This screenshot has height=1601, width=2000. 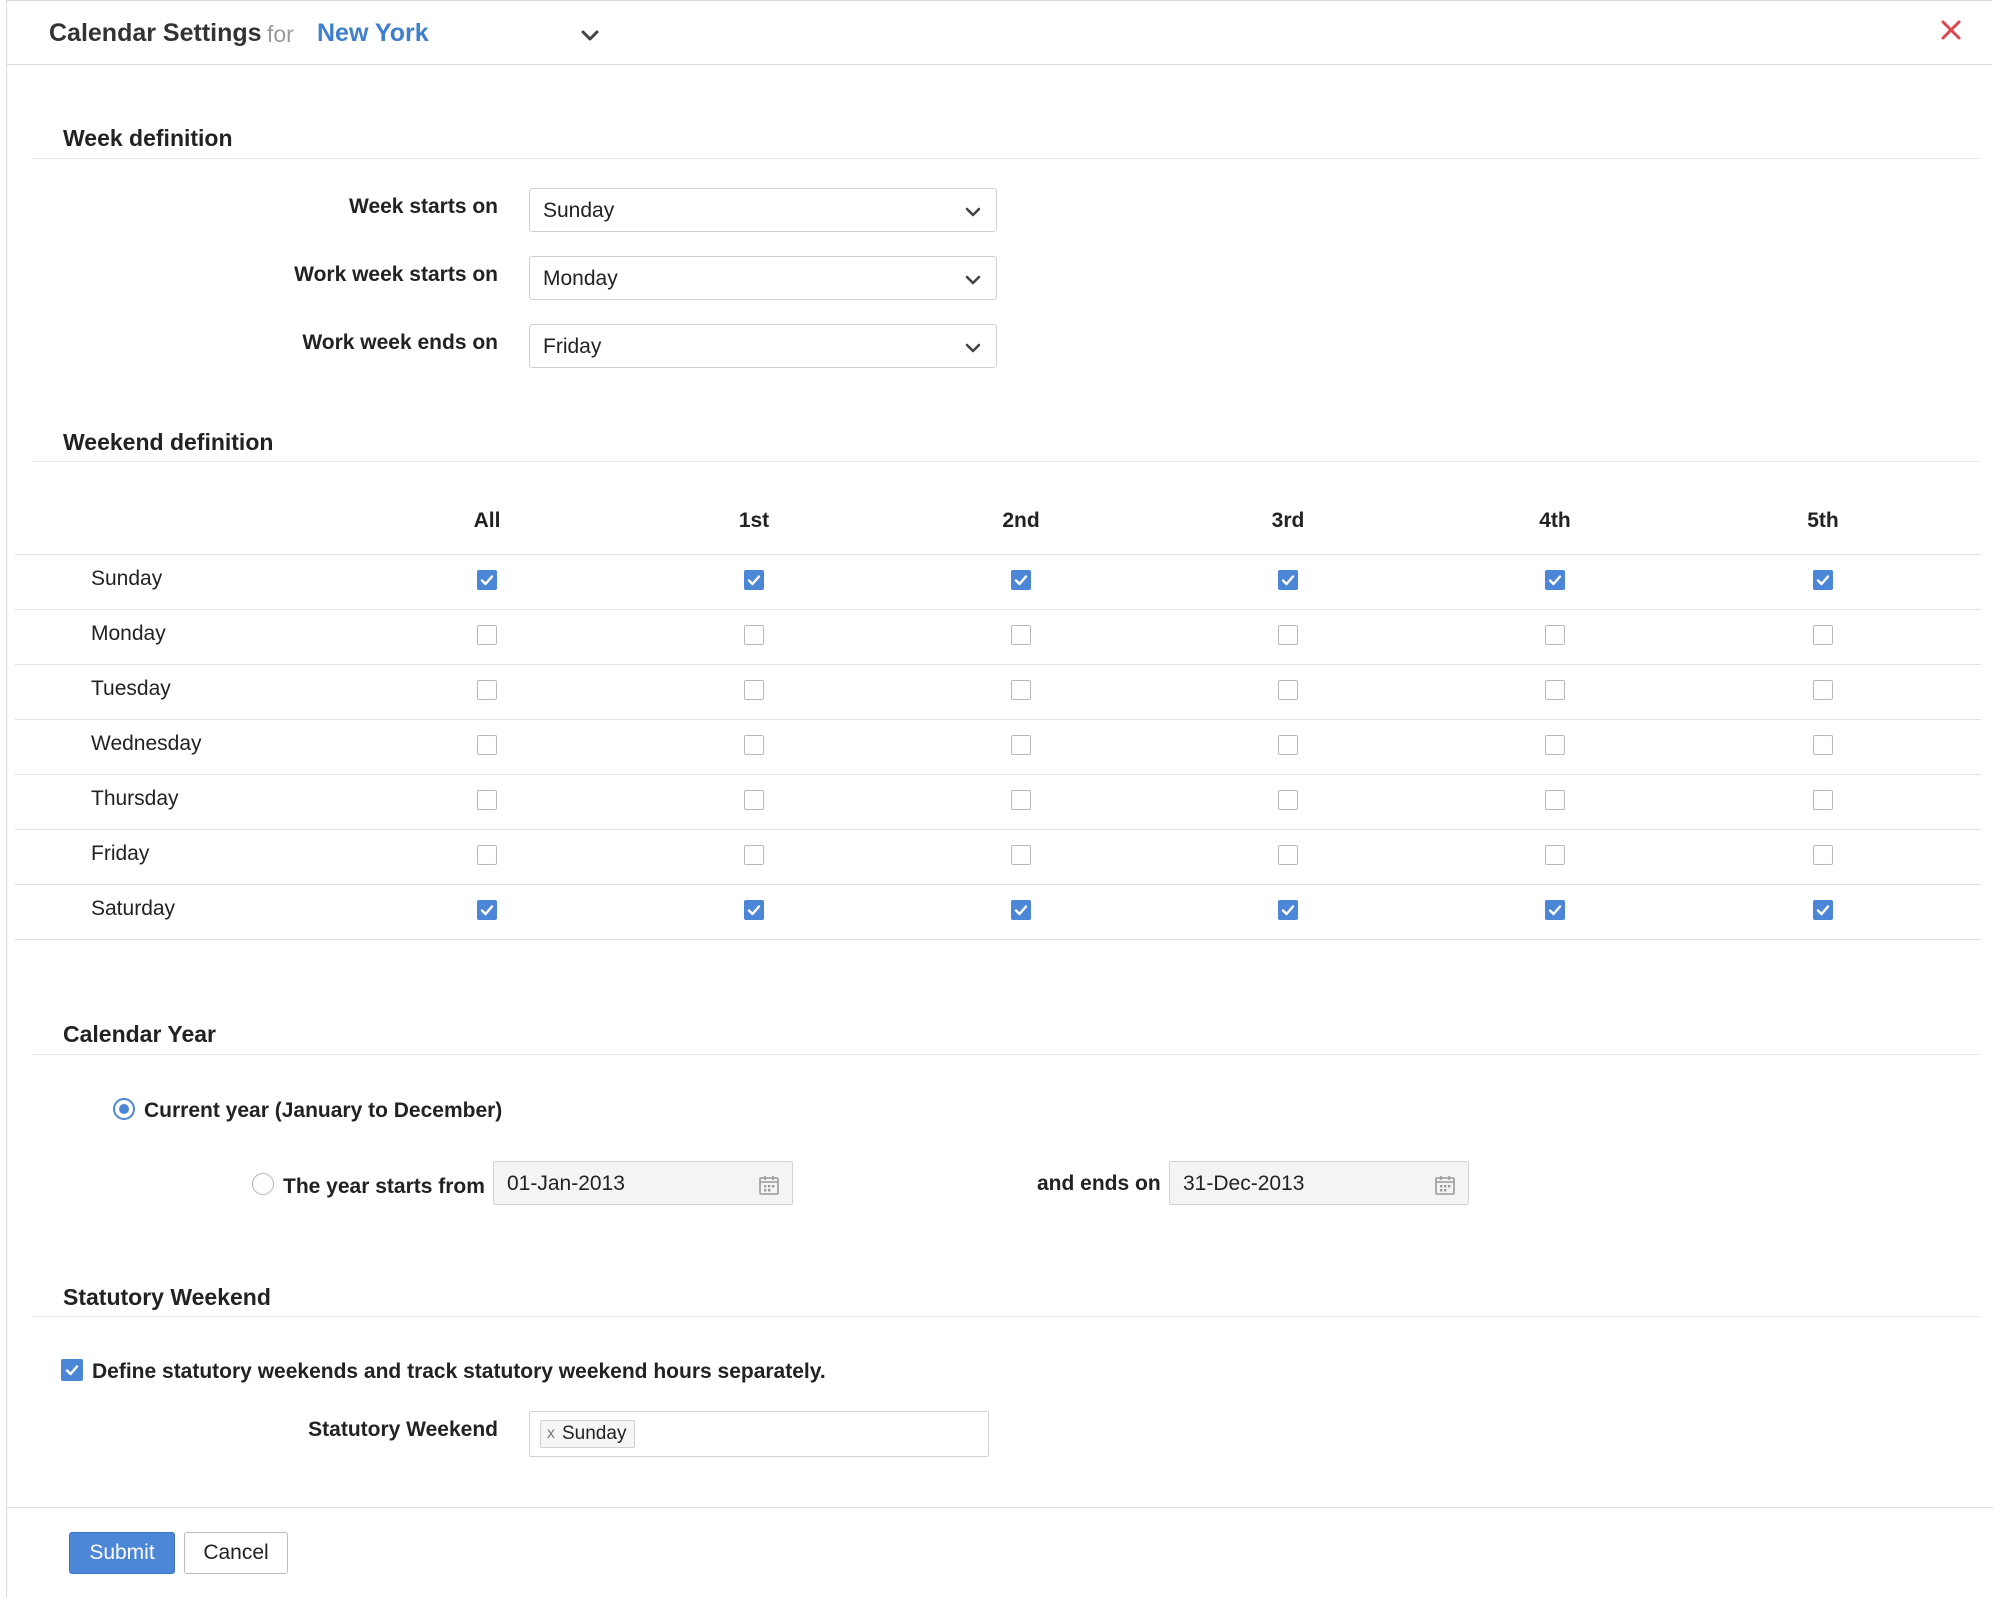 I want to click on dialog-title: Calendar Settings, so click(x=155, y=33).